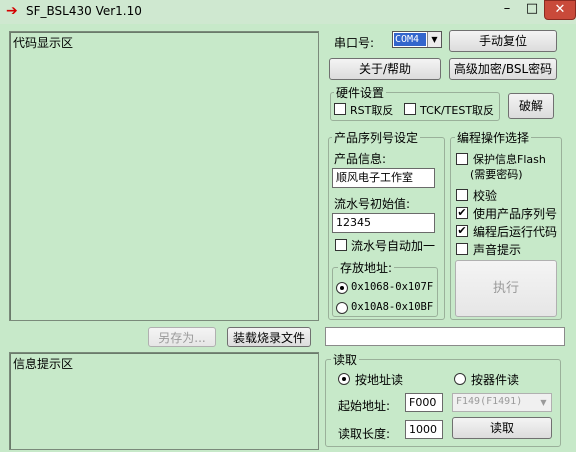 The height and width of the screenshot is (452, 576). I want to click on info-display-area: 信息提示区, so click(164, 401).